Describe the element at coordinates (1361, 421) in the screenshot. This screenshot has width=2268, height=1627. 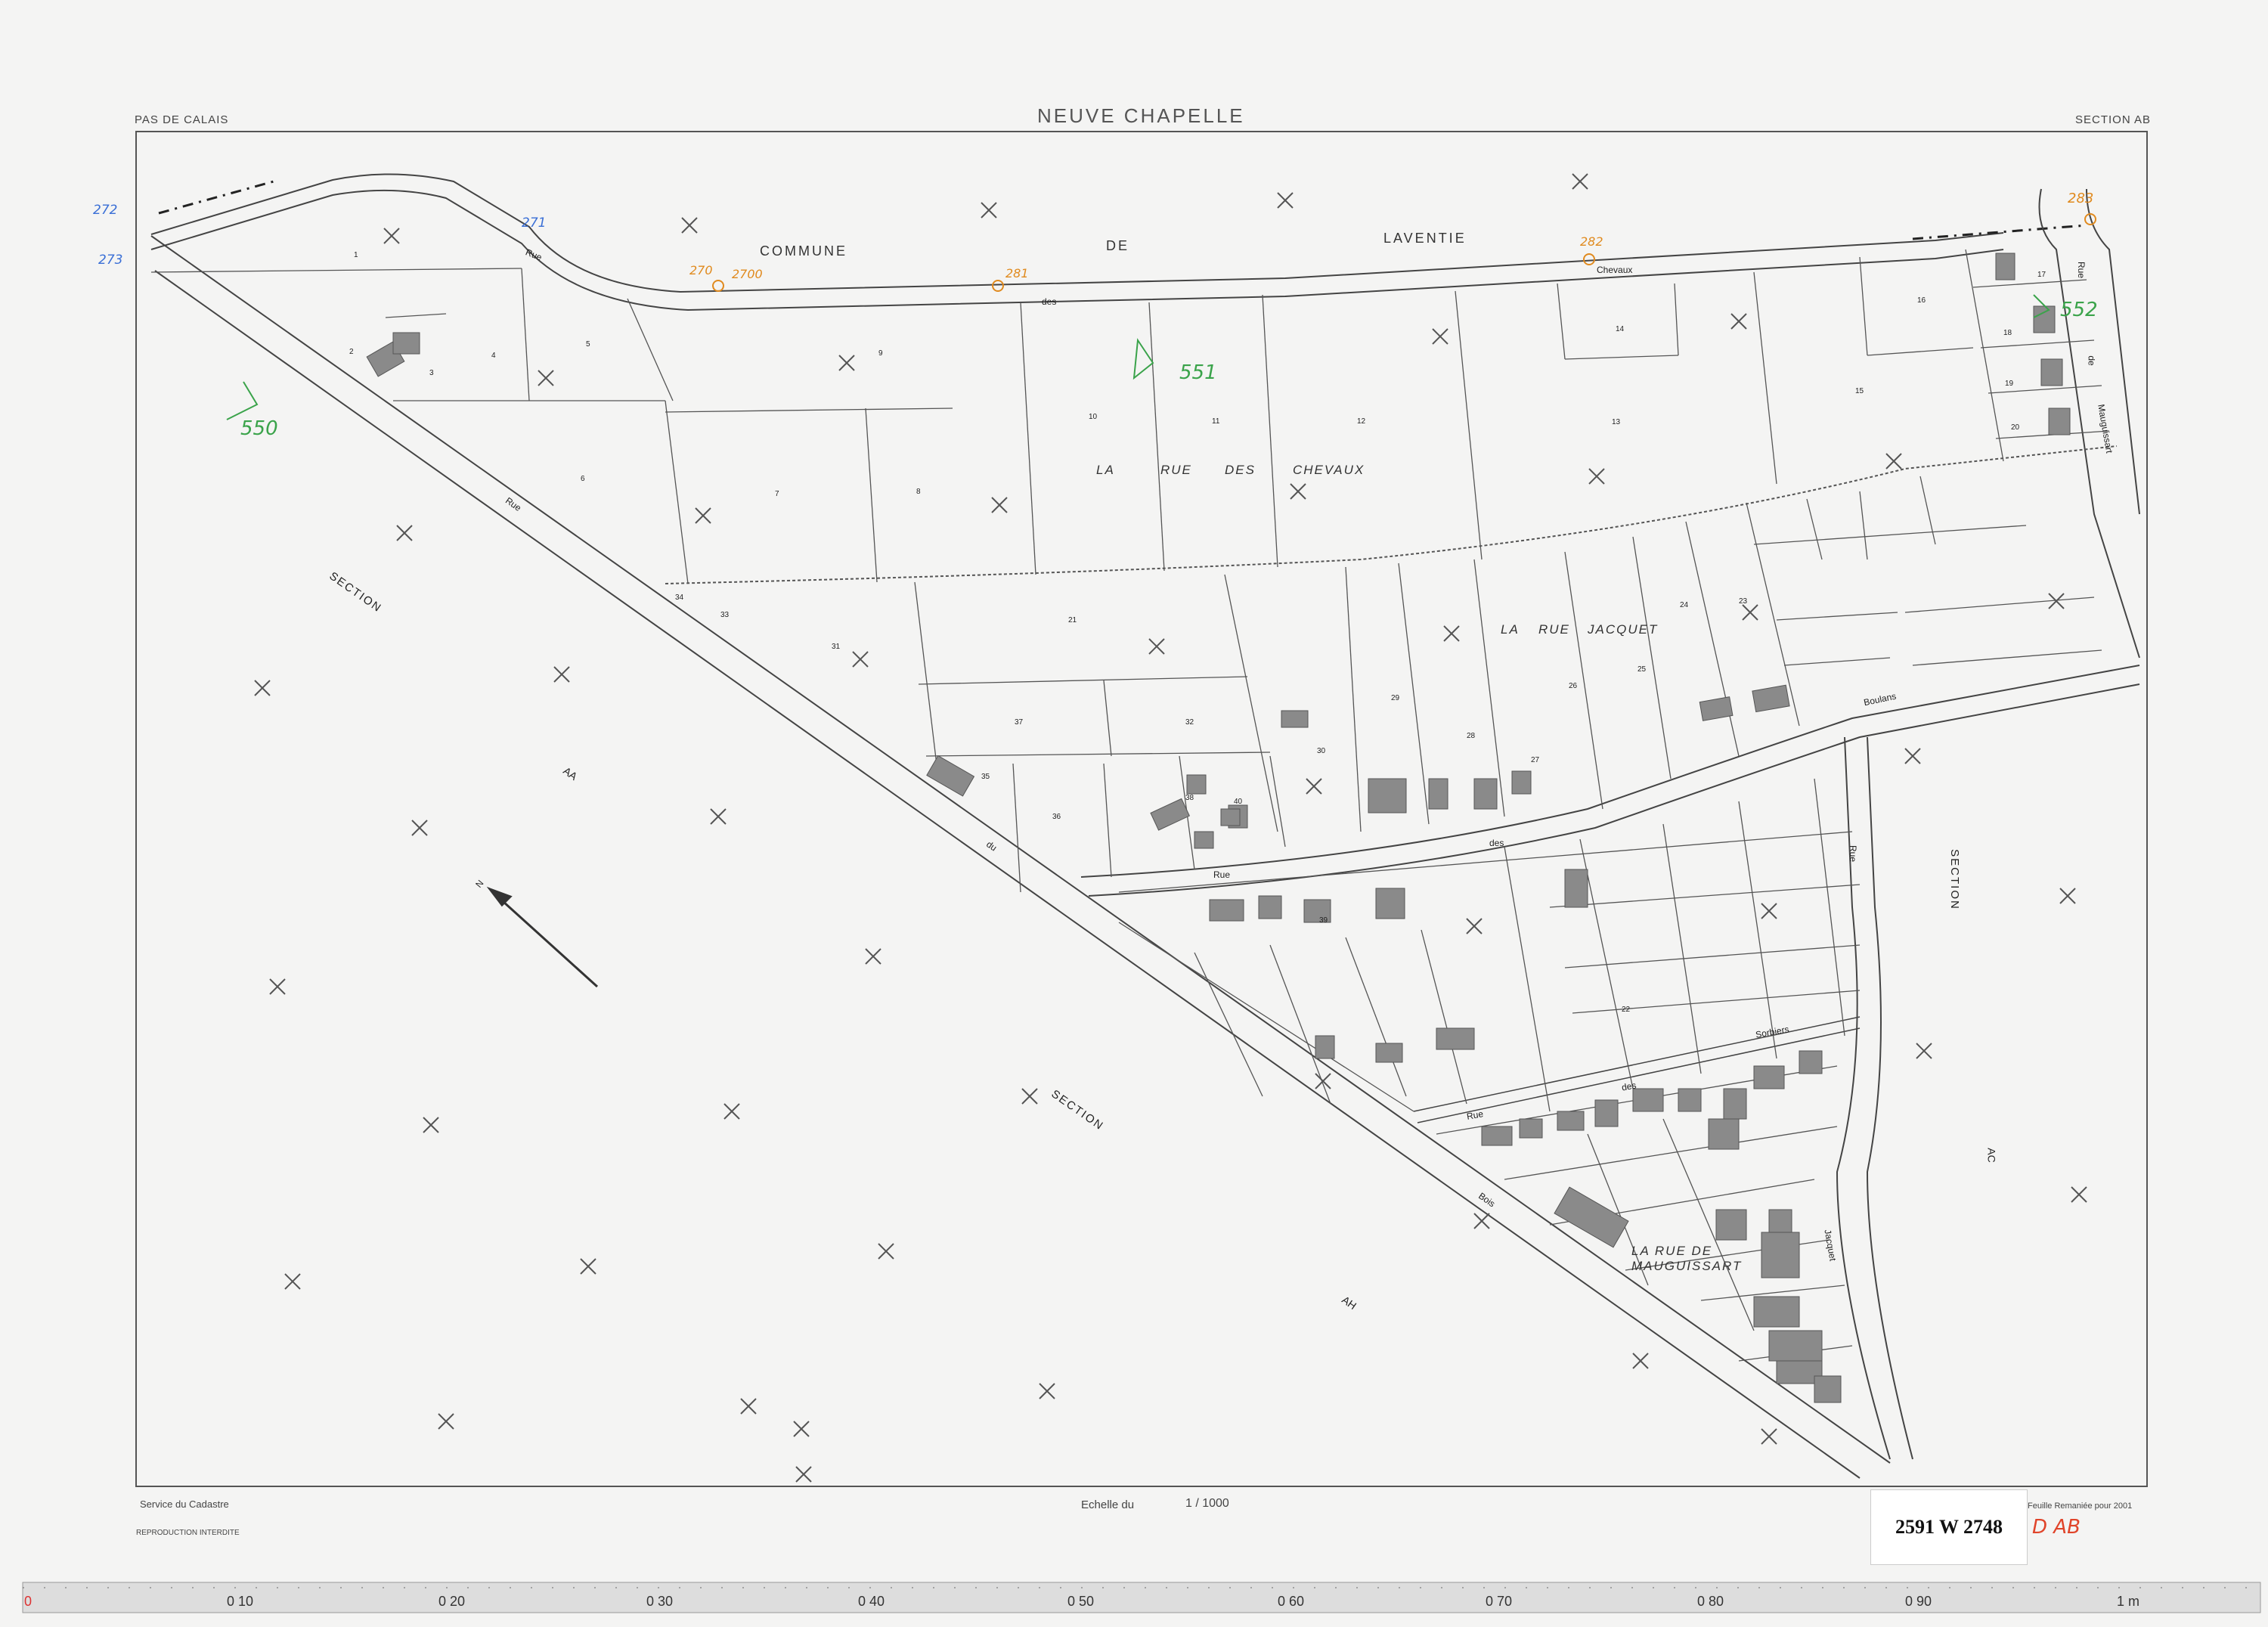
I see `parcel-number: 12` at that location.